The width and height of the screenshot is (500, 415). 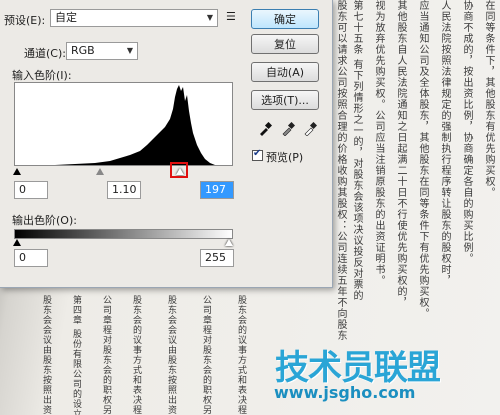 What do you see at coordinates (179, 170) in the screenshot?
I see `highlight-box` at bounding box center [179, 170].